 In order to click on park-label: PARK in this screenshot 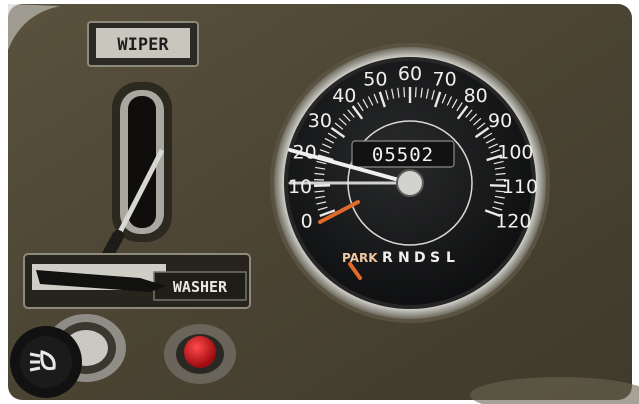, I will do `click(360, 258)`.